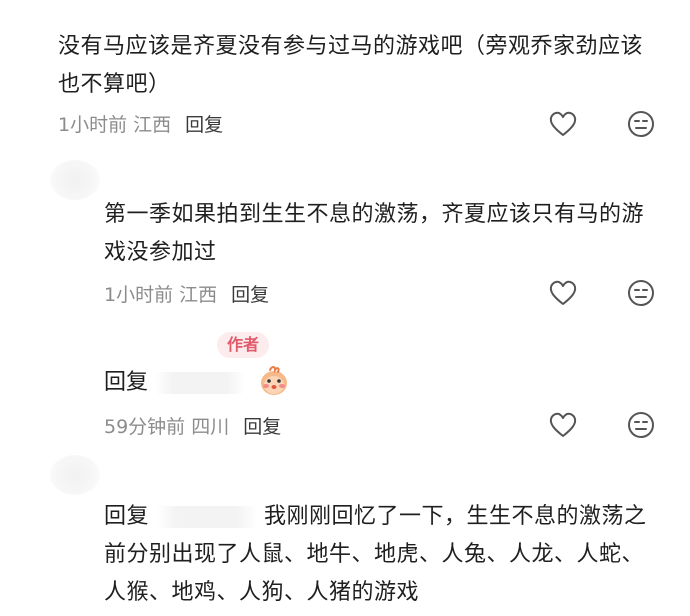  I want to click on comment-text-line-2: 前分别出现了人鼠、地牛、地虎、人兔、人龙、人蛇、, so click(374, 554).